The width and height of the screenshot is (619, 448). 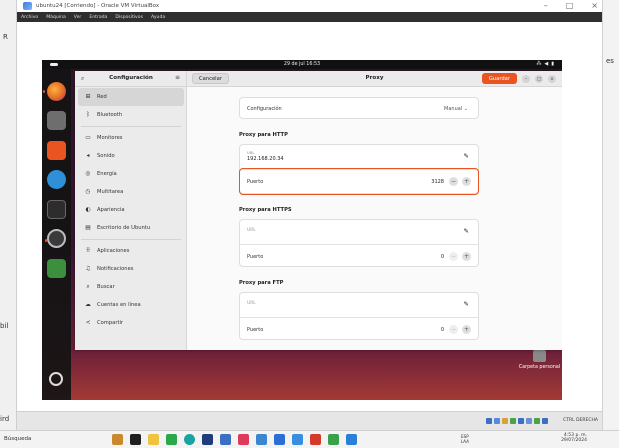 I want to click on desktop-home-folder: Carpeta personal, so click(x=539, y=360).